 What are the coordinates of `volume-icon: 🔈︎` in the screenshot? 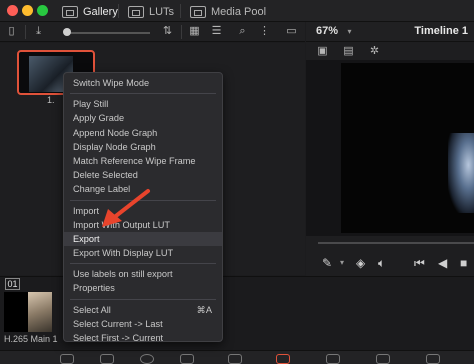 It's located at (381, 263).